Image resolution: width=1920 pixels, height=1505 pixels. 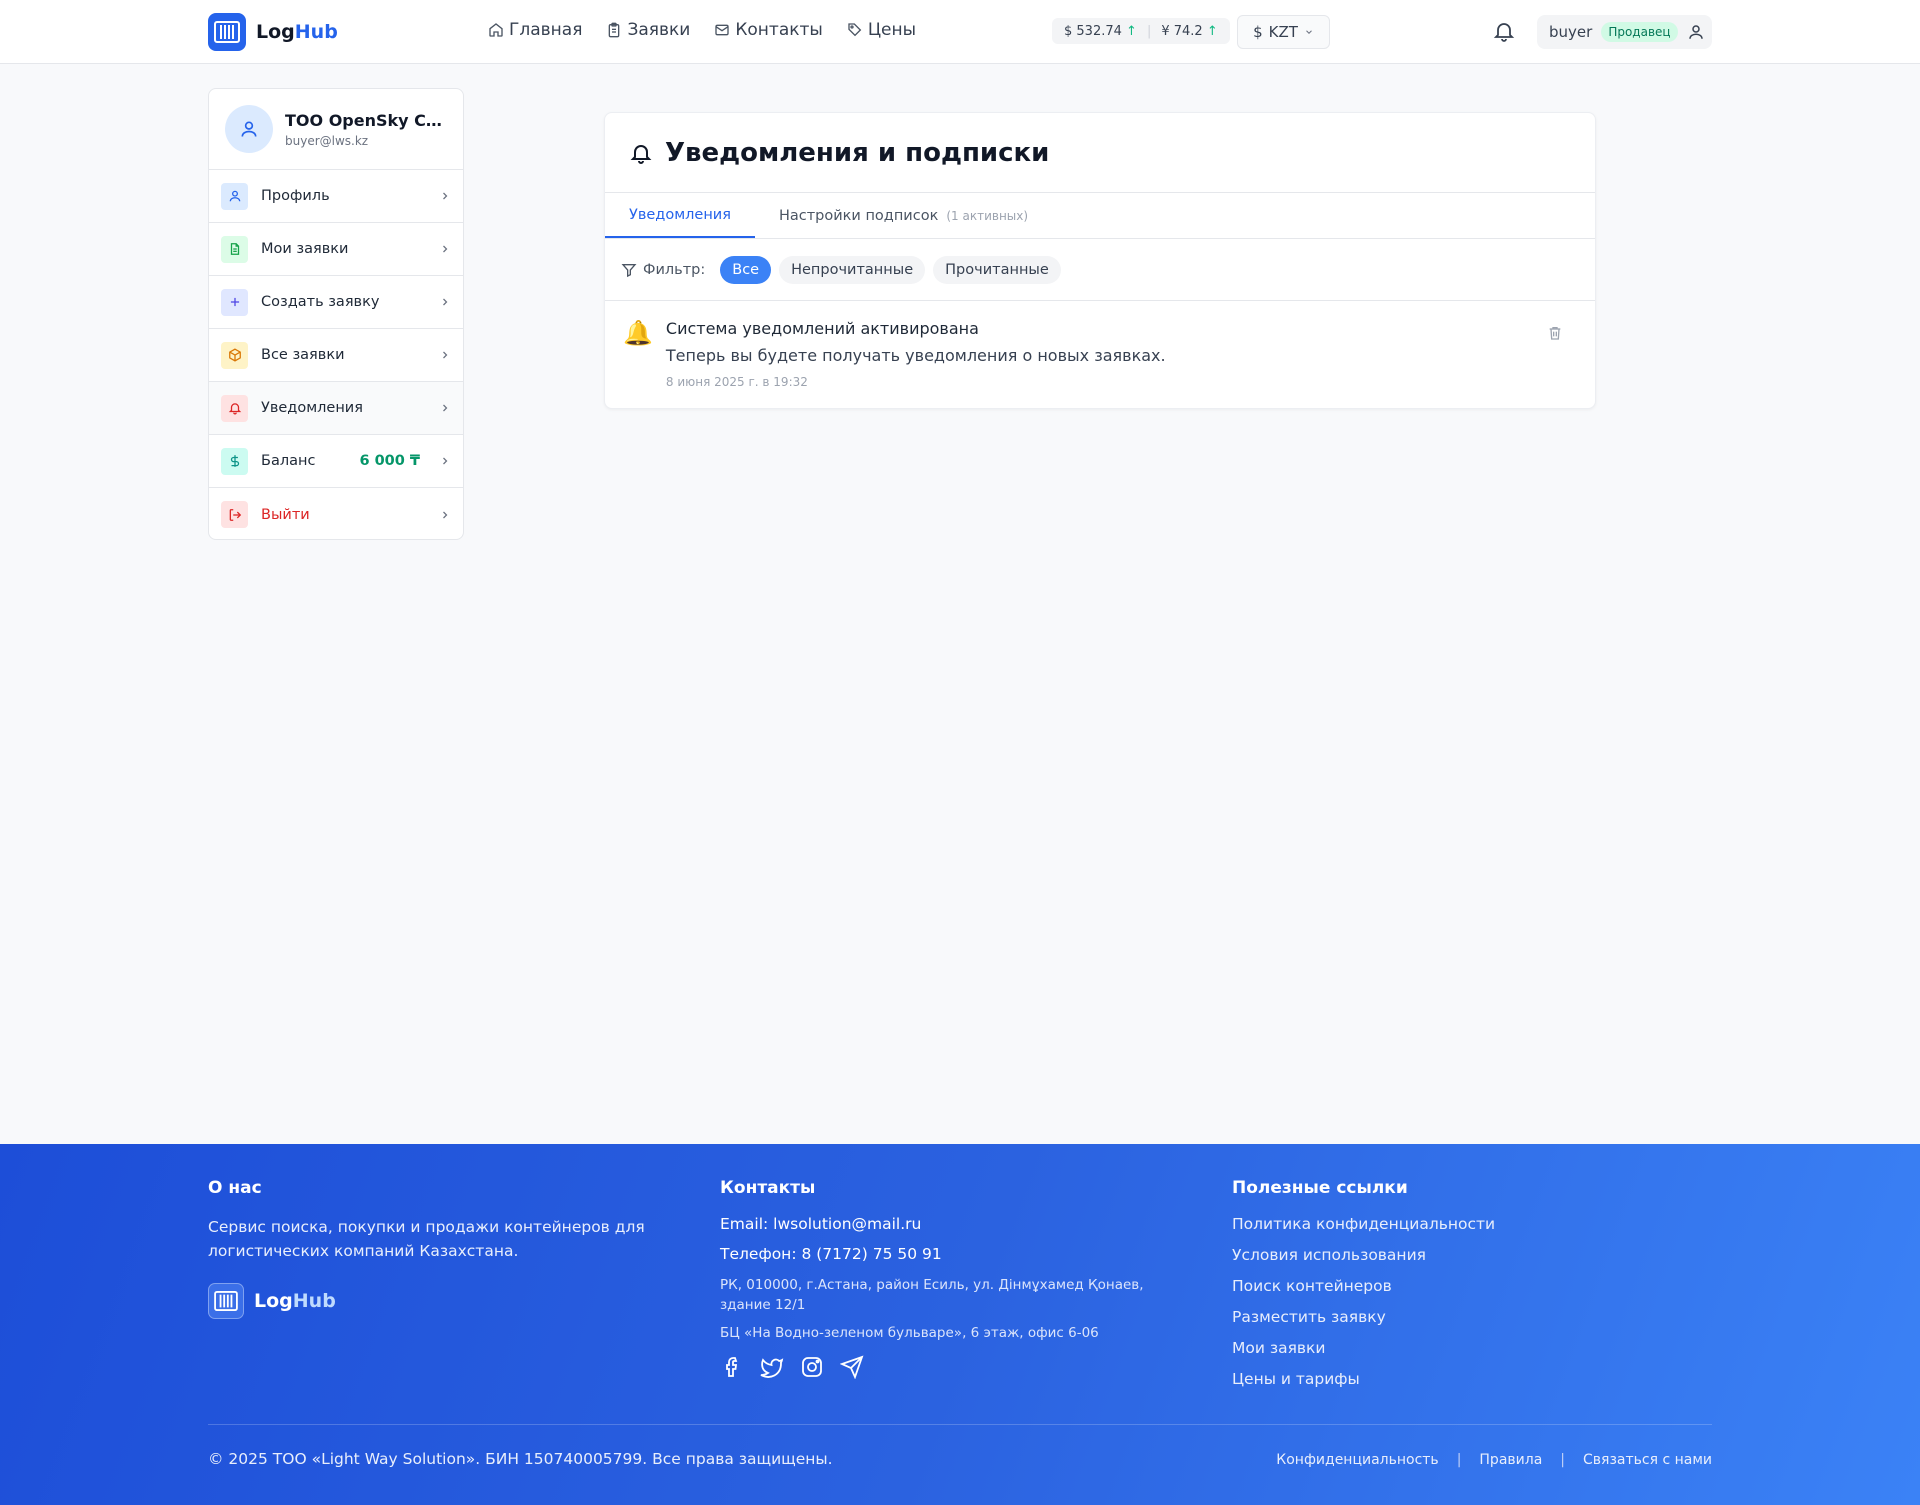 I want to click on tag-icon, so click(x=855, y=30).